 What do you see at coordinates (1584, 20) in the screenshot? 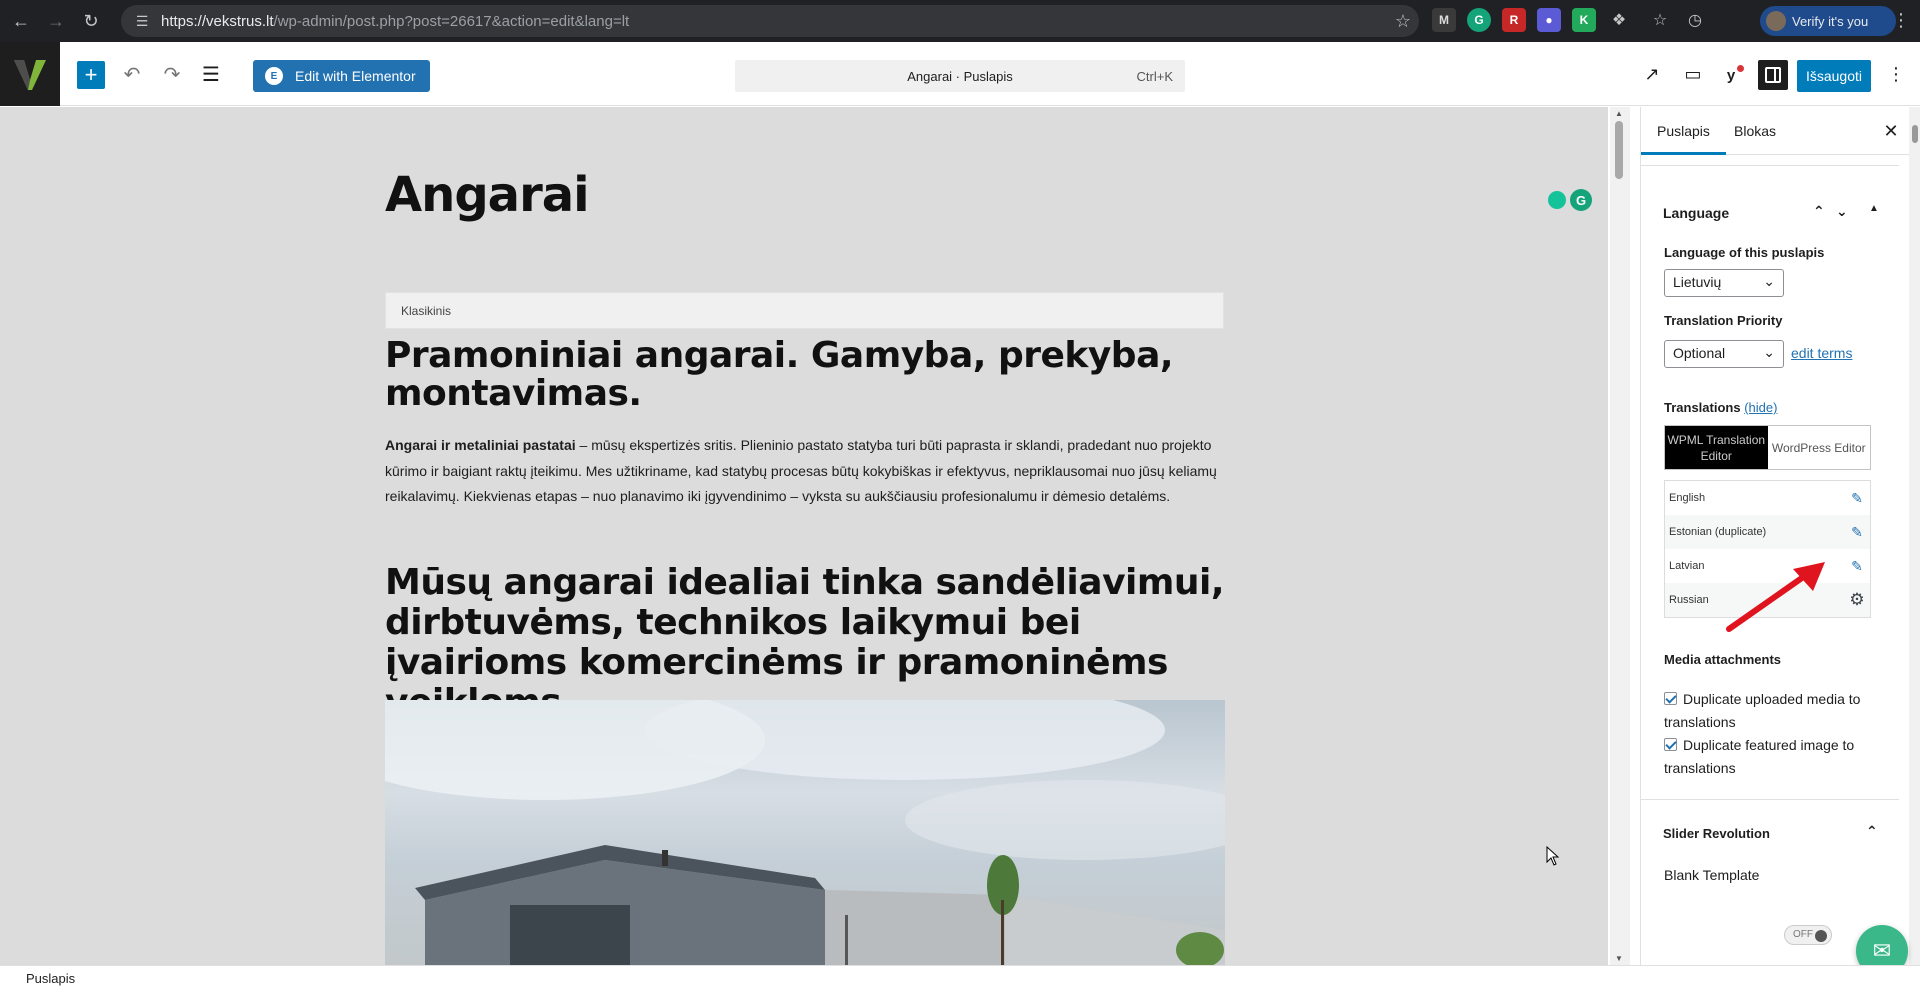
I see `extension-icon: K` at bounding box center [1584, 20].